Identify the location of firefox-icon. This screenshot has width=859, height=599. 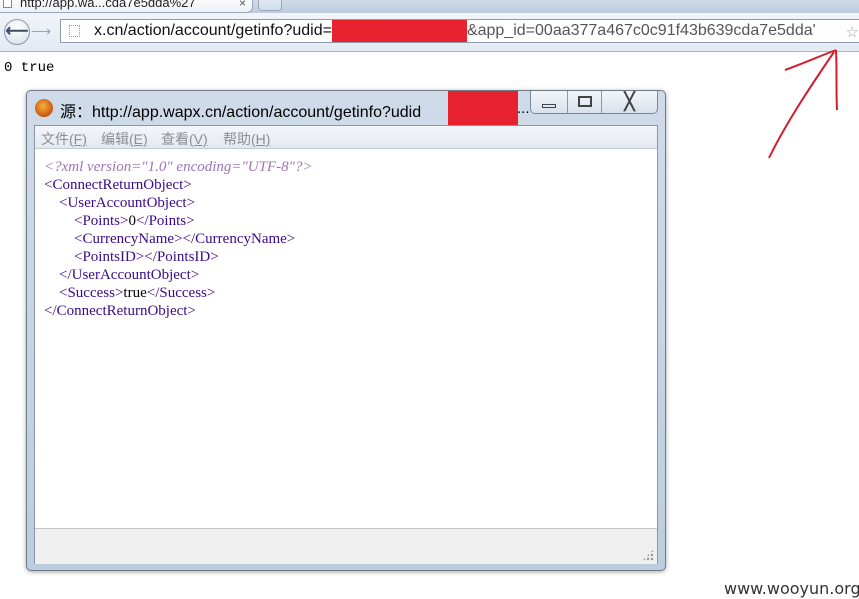
(44, 108).